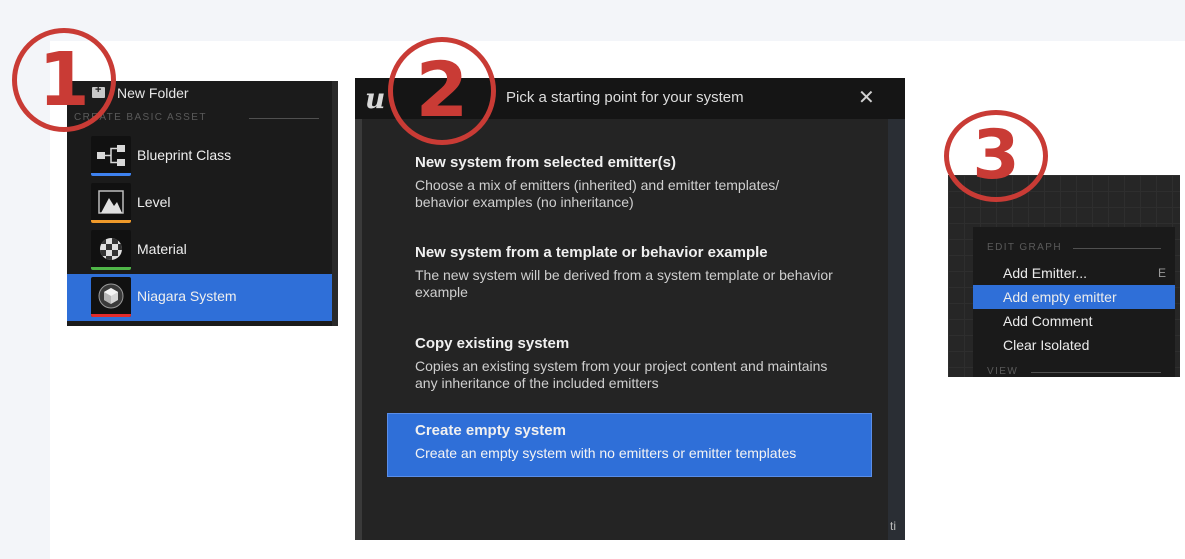  What do you see at coordinates (111, 203) in the screenshot?
I see `level-icon` at bounding box center [111, 203].